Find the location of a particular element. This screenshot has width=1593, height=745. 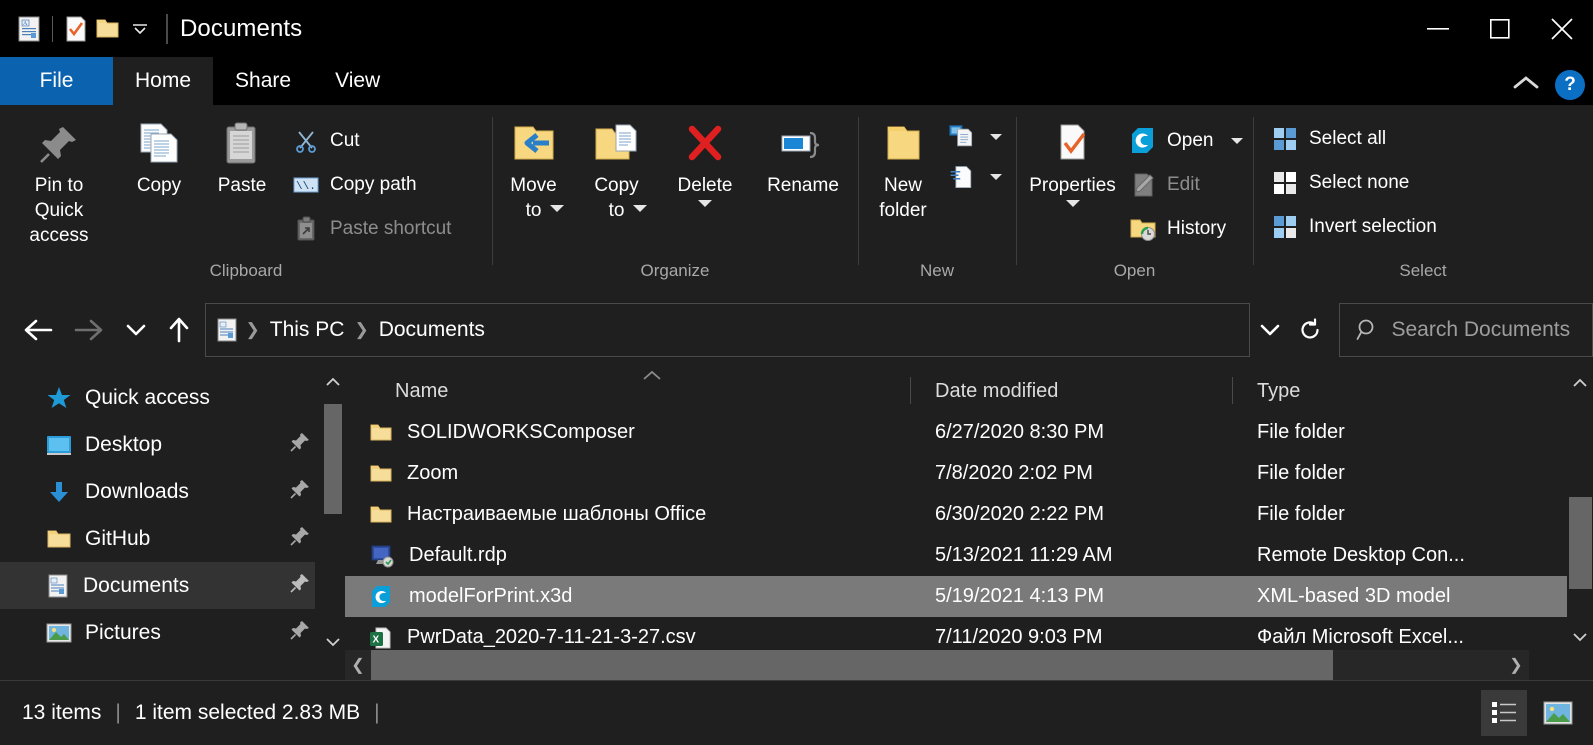

rdp-icon is located at coordinates (382, 556).